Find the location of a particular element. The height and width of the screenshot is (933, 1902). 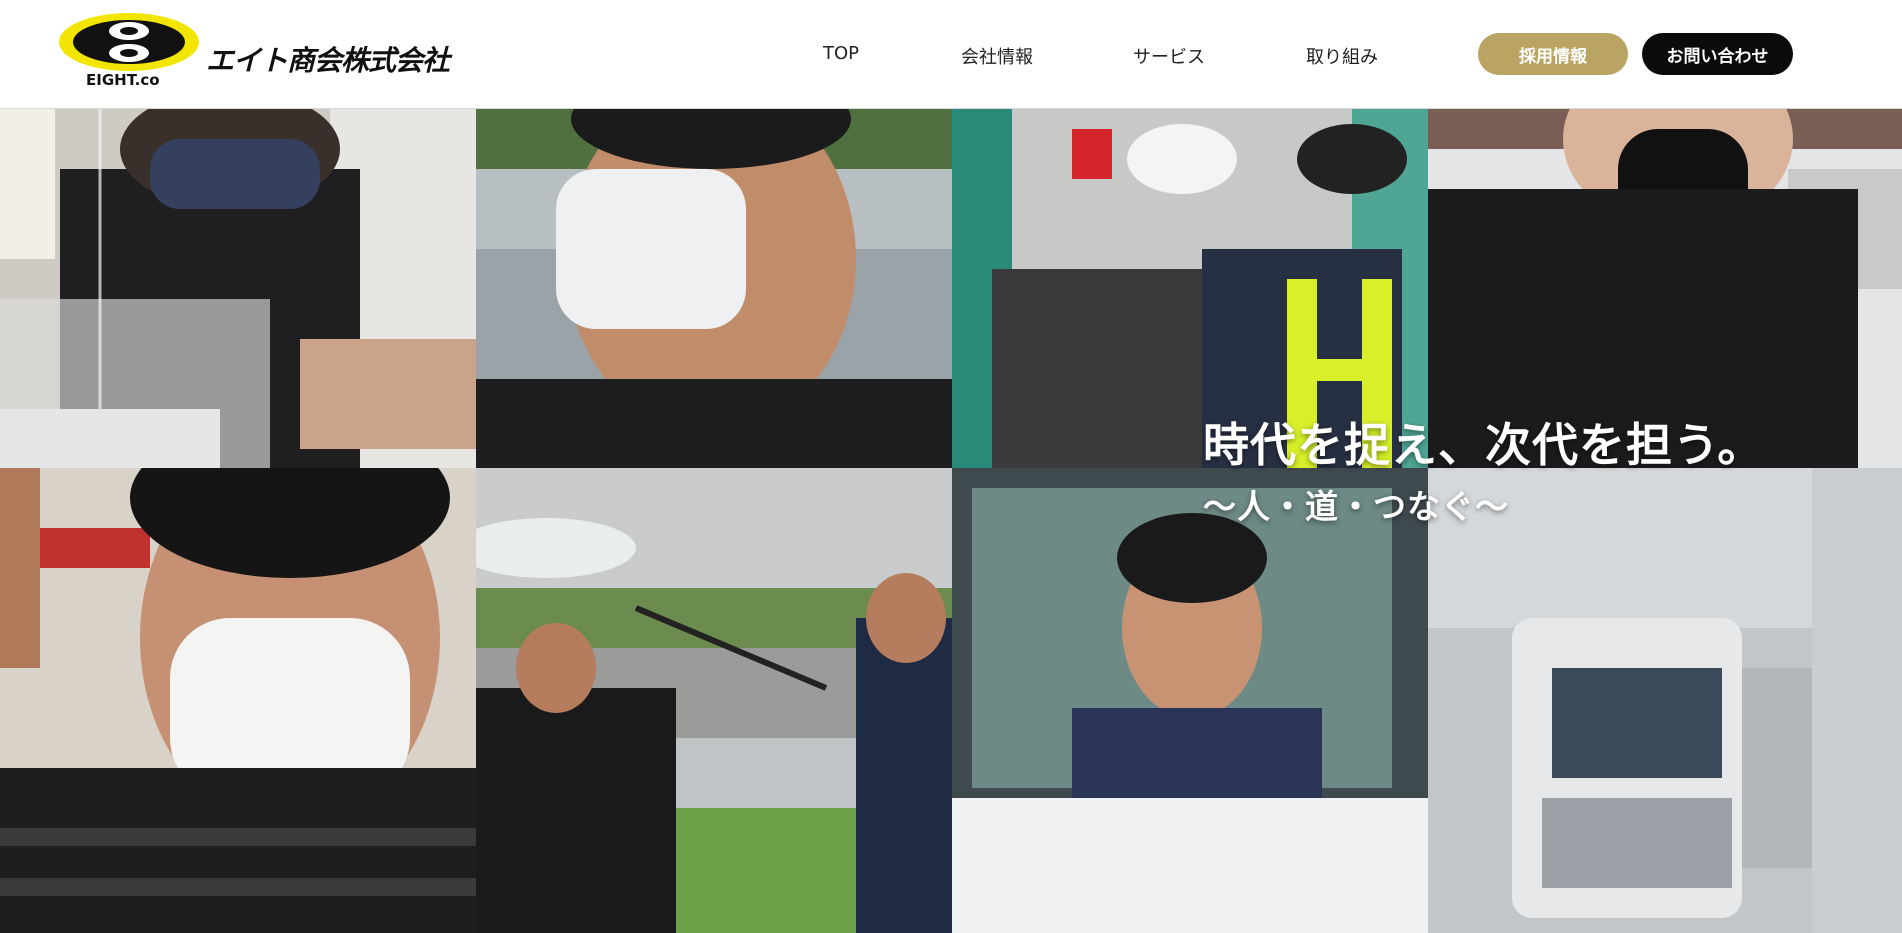

nav-top: TOP is located at coordinates (841, 53).